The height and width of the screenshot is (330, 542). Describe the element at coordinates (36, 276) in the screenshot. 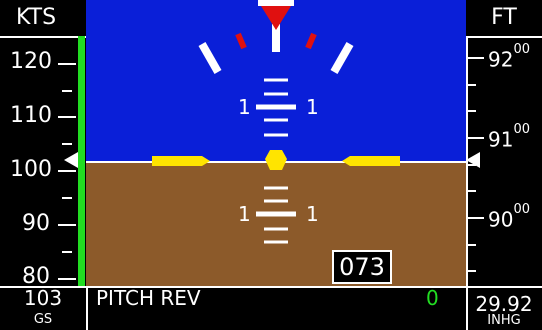

I see `speed-label-80: 80` at that location.